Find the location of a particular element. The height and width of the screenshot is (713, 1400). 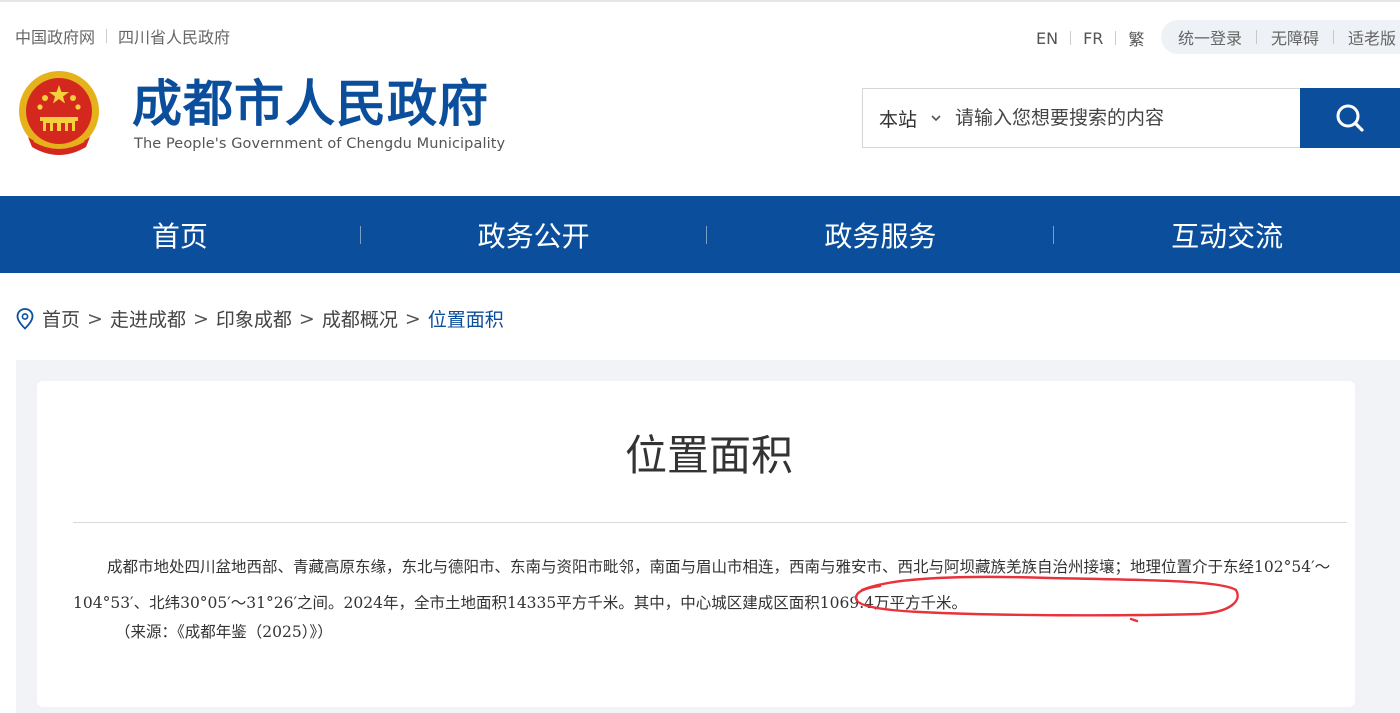

link-gov-cn: 中国政府网 is located at coordinates (55, 36).